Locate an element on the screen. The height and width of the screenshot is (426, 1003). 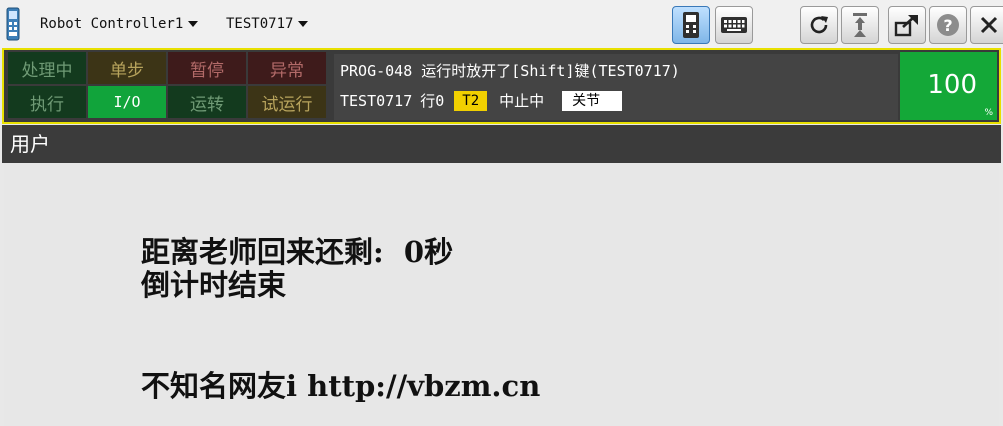
led-trial-run: 试运行 is located at coordinates (287, 102).